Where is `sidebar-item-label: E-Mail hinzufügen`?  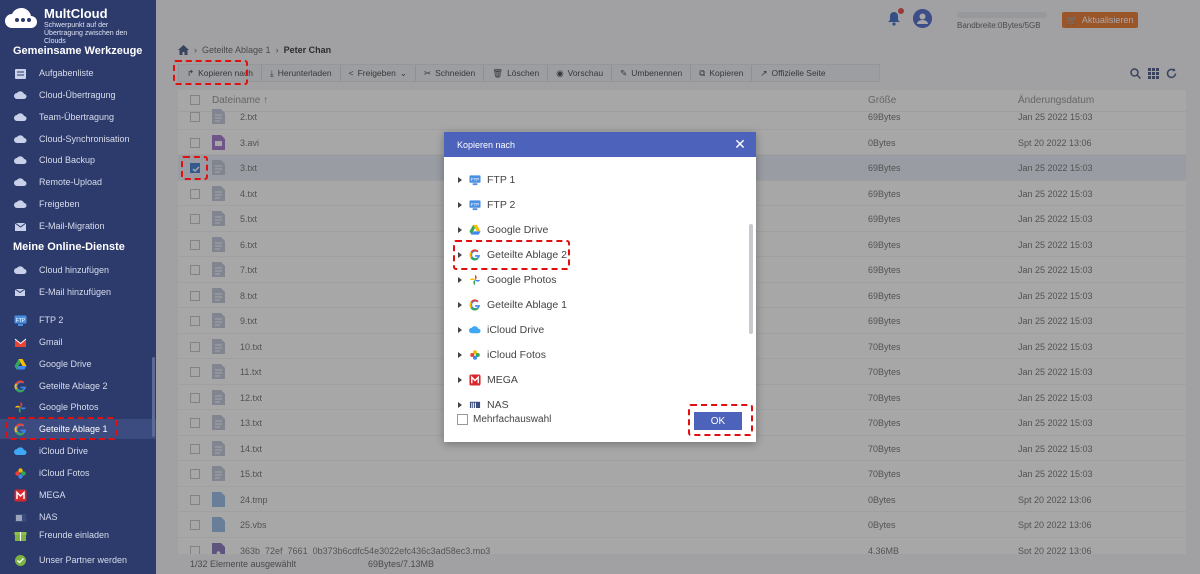 sidebar-item-label: E-Mail hinzufügen is located at coordinates (75, 292).